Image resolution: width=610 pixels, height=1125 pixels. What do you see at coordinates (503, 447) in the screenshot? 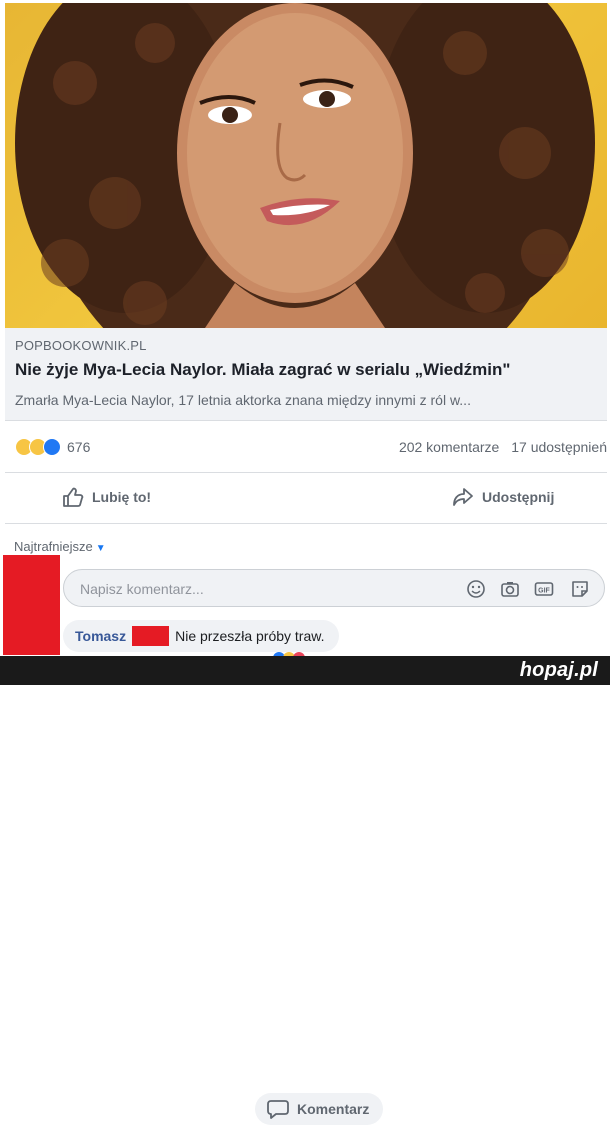
I see `engagement-stats: 202 komentarze 17 udostępnień` at bounding box center [503, 447].